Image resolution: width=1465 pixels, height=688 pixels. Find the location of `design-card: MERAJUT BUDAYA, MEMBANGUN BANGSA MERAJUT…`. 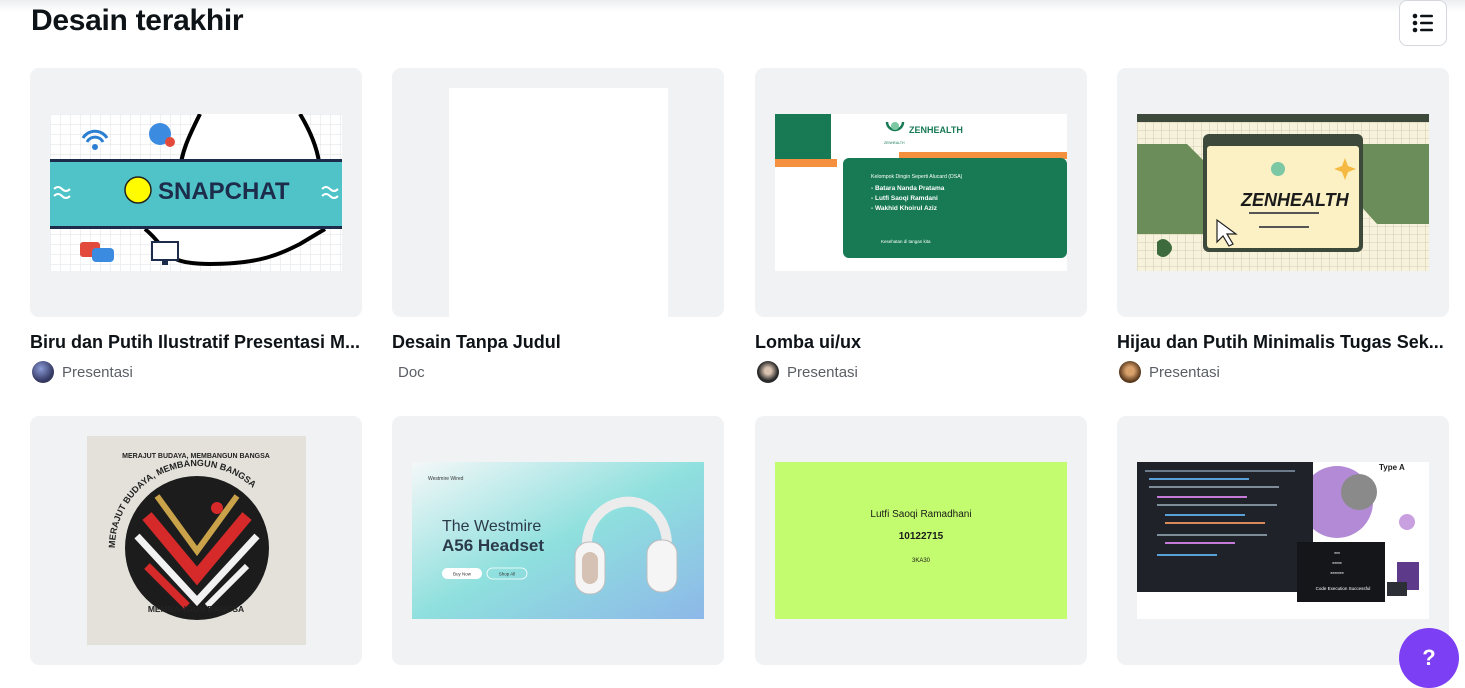

design-card: MERAJUT BUDAYA, MEMBANGUN BANGSA MERAJUT… is located at coordinates (196, 540).